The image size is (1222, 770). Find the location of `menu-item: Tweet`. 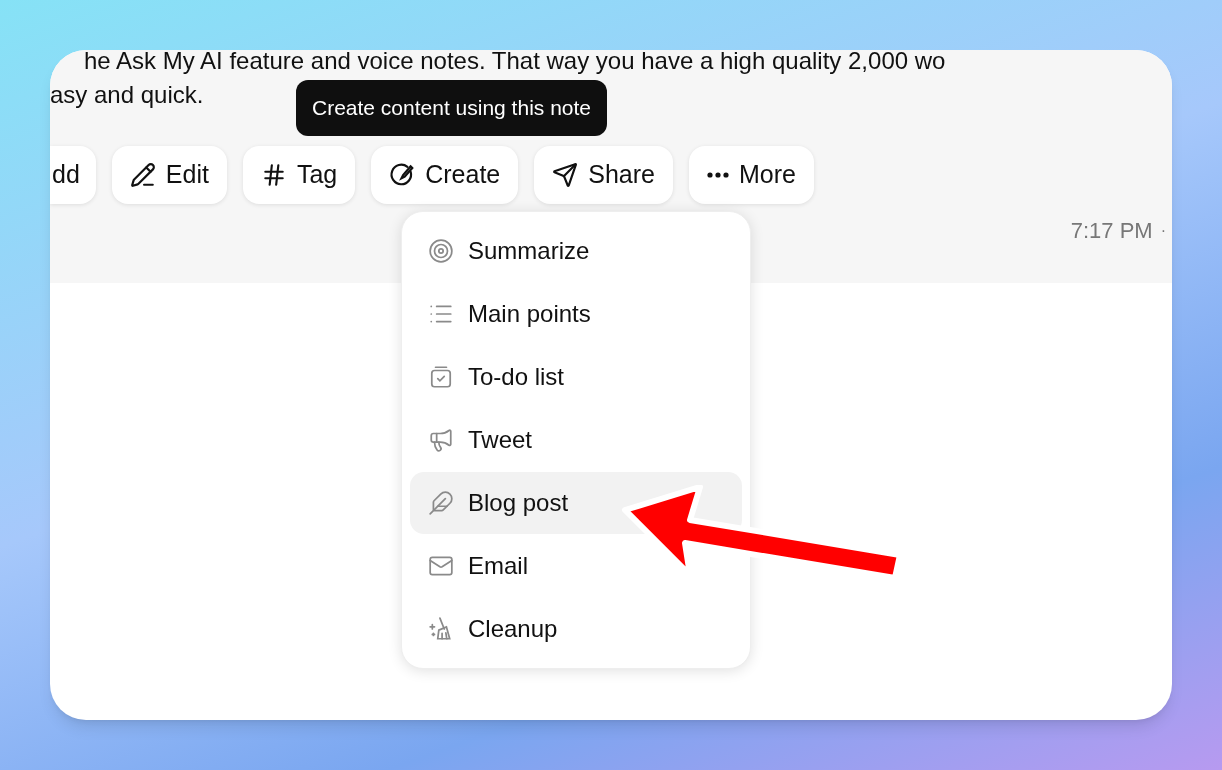

menu-item: Tweet is located at coordinates (576, 440).